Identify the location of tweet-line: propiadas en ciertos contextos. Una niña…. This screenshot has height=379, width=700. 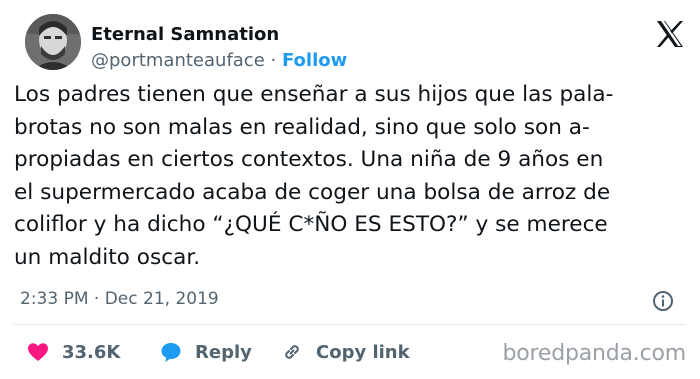
(309, 160).